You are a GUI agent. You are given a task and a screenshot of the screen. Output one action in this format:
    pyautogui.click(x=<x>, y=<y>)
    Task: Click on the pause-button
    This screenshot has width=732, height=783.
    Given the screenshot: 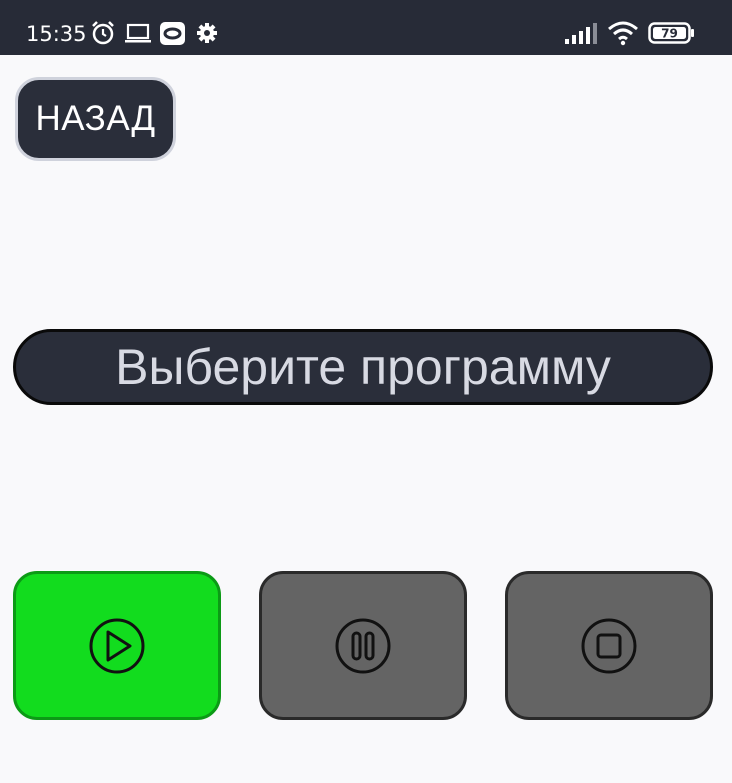 What is the action you would take?
    pyautogui.click(x=363, y=645)
    